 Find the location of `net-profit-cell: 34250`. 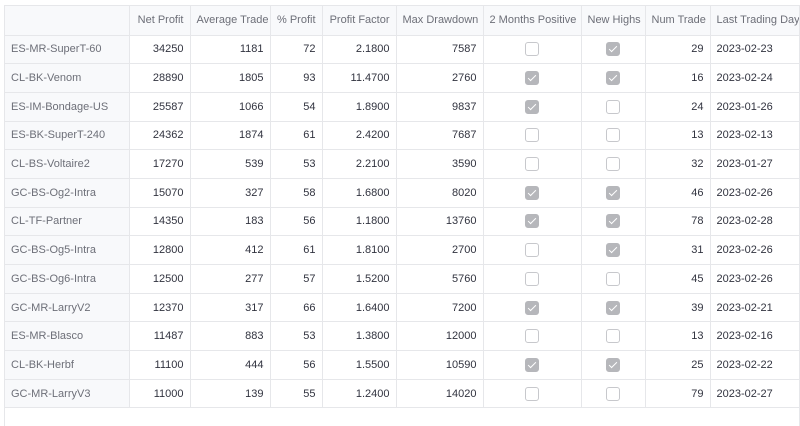

net-profit-cell: 34250 is located at coordinates (160, 50).